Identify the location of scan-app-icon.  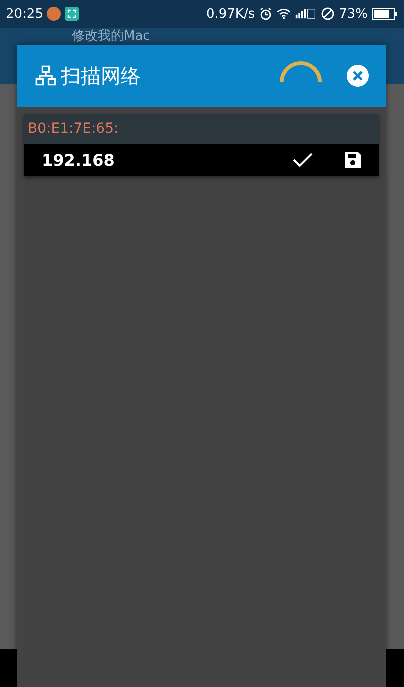
(72, 14).